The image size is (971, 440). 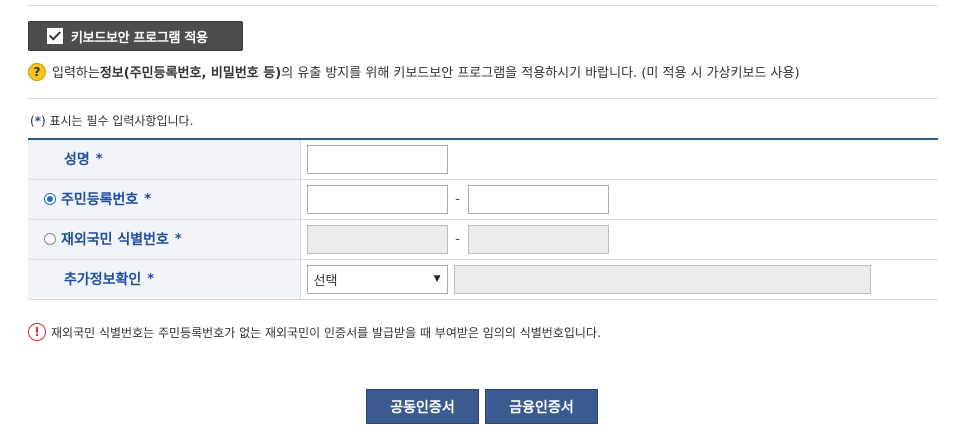 I want to click on required-note: (*) 표시는 필수 입력사항입니다., so click(x=112, y=121).